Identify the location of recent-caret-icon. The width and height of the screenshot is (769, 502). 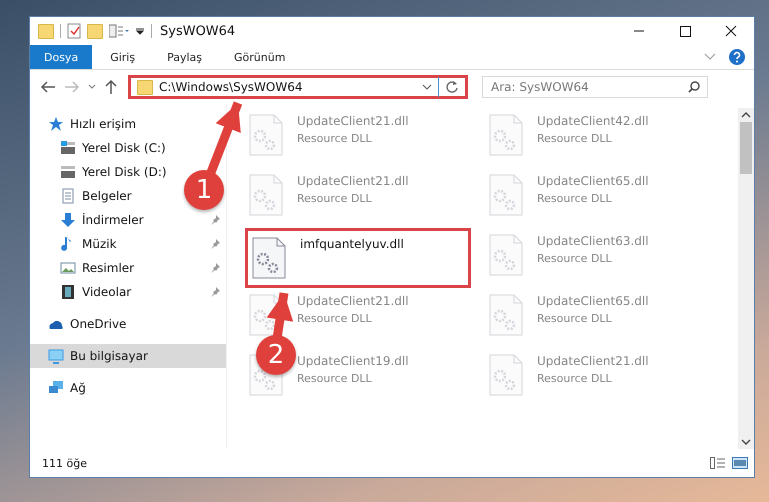
(92, 87).